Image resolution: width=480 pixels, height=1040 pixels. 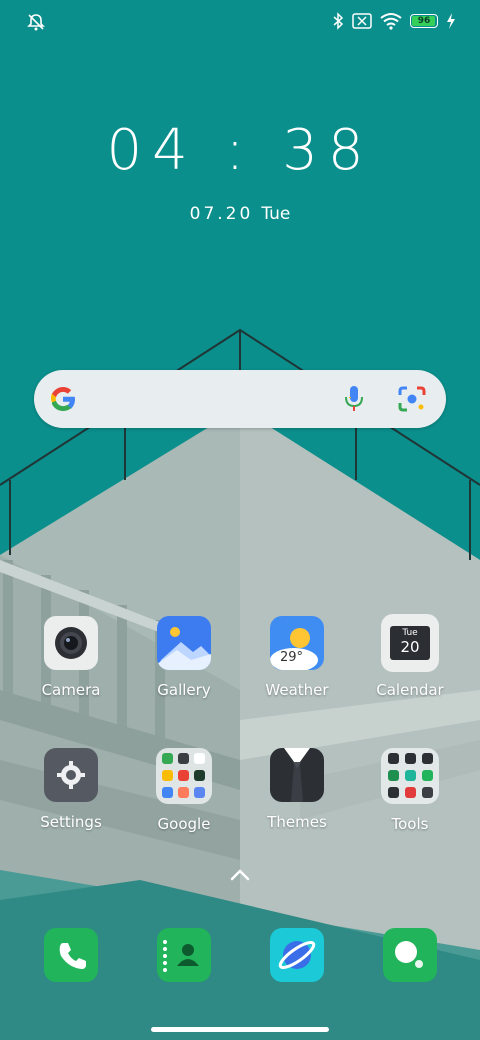 What do you see at coordinates (36, 22) in the screenshot?
I see `do-not-disturb-icon` at bounding box center [36, 22].